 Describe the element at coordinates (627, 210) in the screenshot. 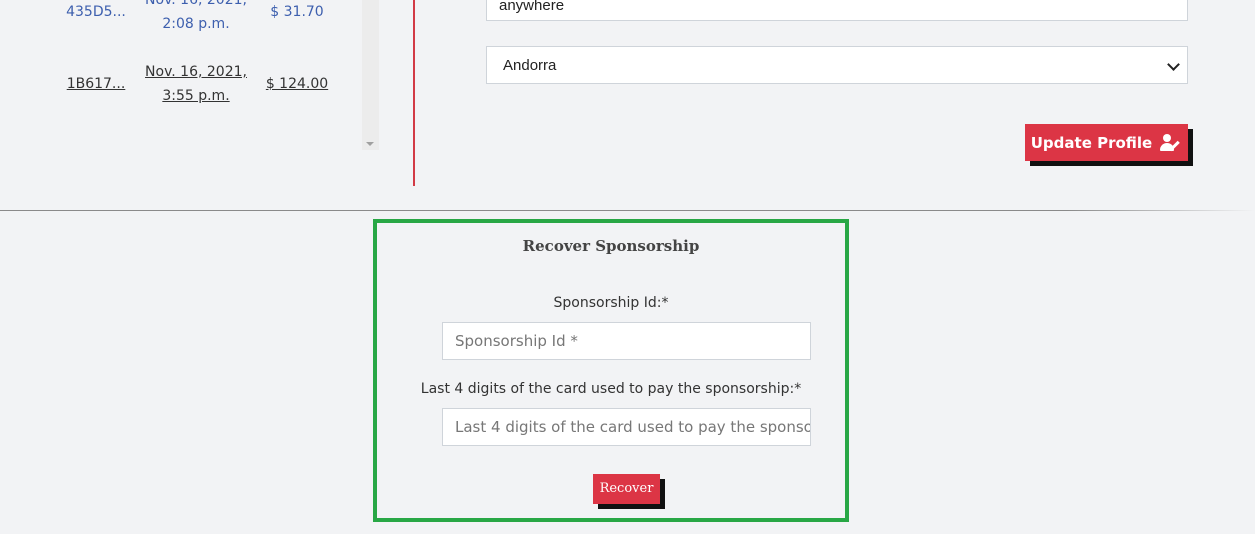

I see `horizontal-divider` at that location.